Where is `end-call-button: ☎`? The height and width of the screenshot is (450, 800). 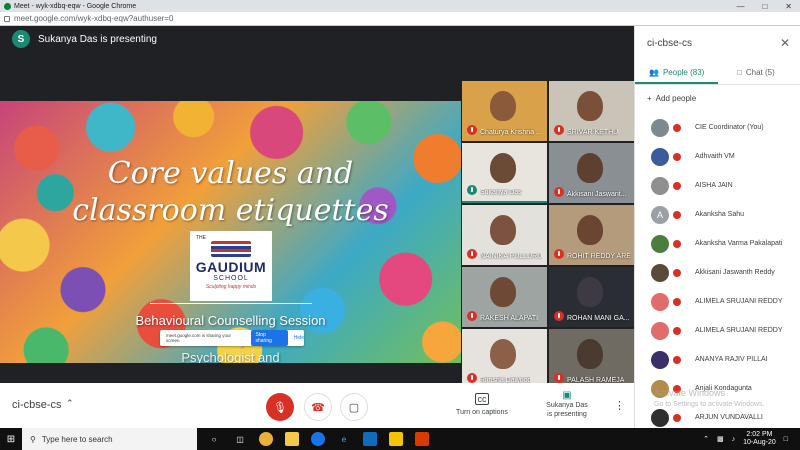 end-call-button: ☎ is located at coordinates (318, 407).